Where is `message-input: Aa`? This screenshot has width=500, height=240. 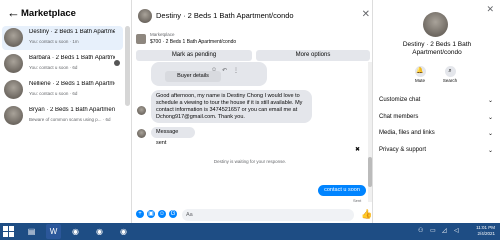 message-input: Aa is located at coordinates (268, 215).